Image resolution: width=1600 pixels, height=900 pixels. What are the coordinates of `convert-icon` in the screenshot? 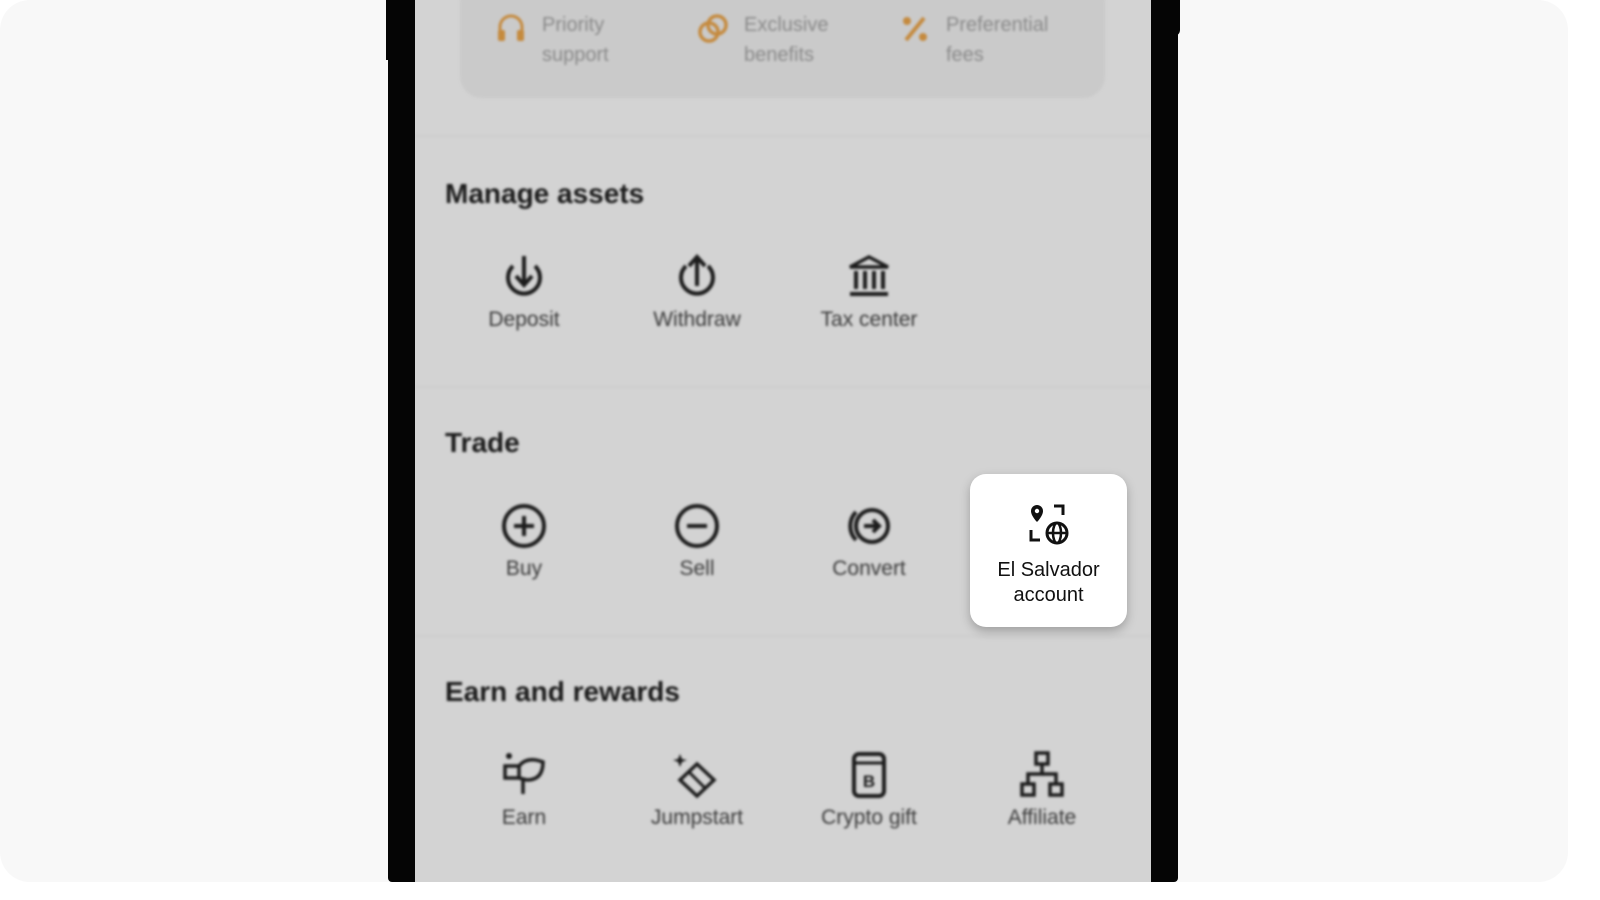 It's located at (869, 526).